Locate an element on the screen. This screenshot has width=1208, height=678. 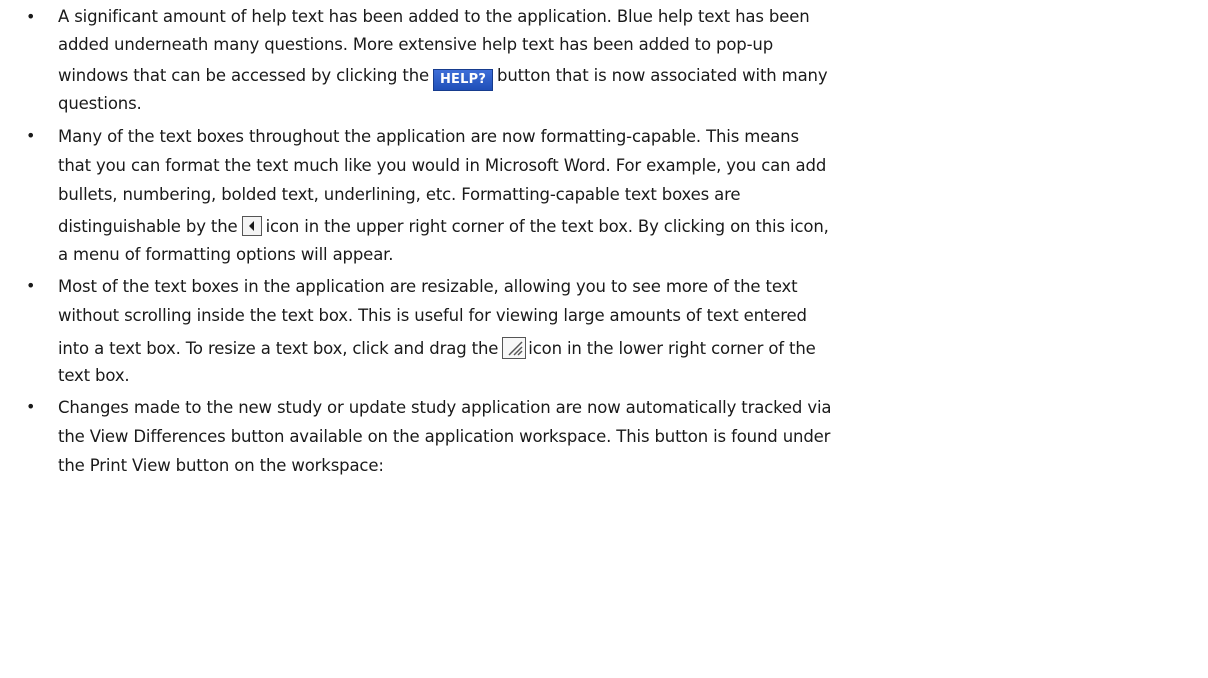
text-line: the Print View button on the workspace: is located at coordinates (221, 465).